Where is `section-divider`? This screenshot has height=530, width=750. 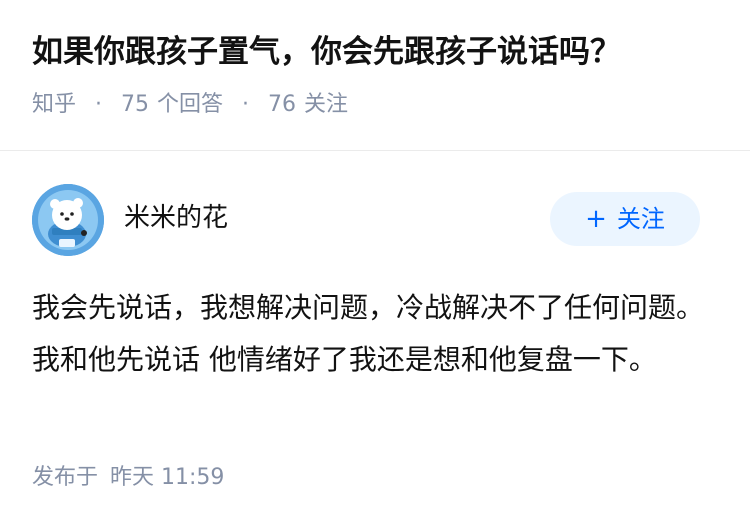
section-divider is located at coordinates (375, 150).